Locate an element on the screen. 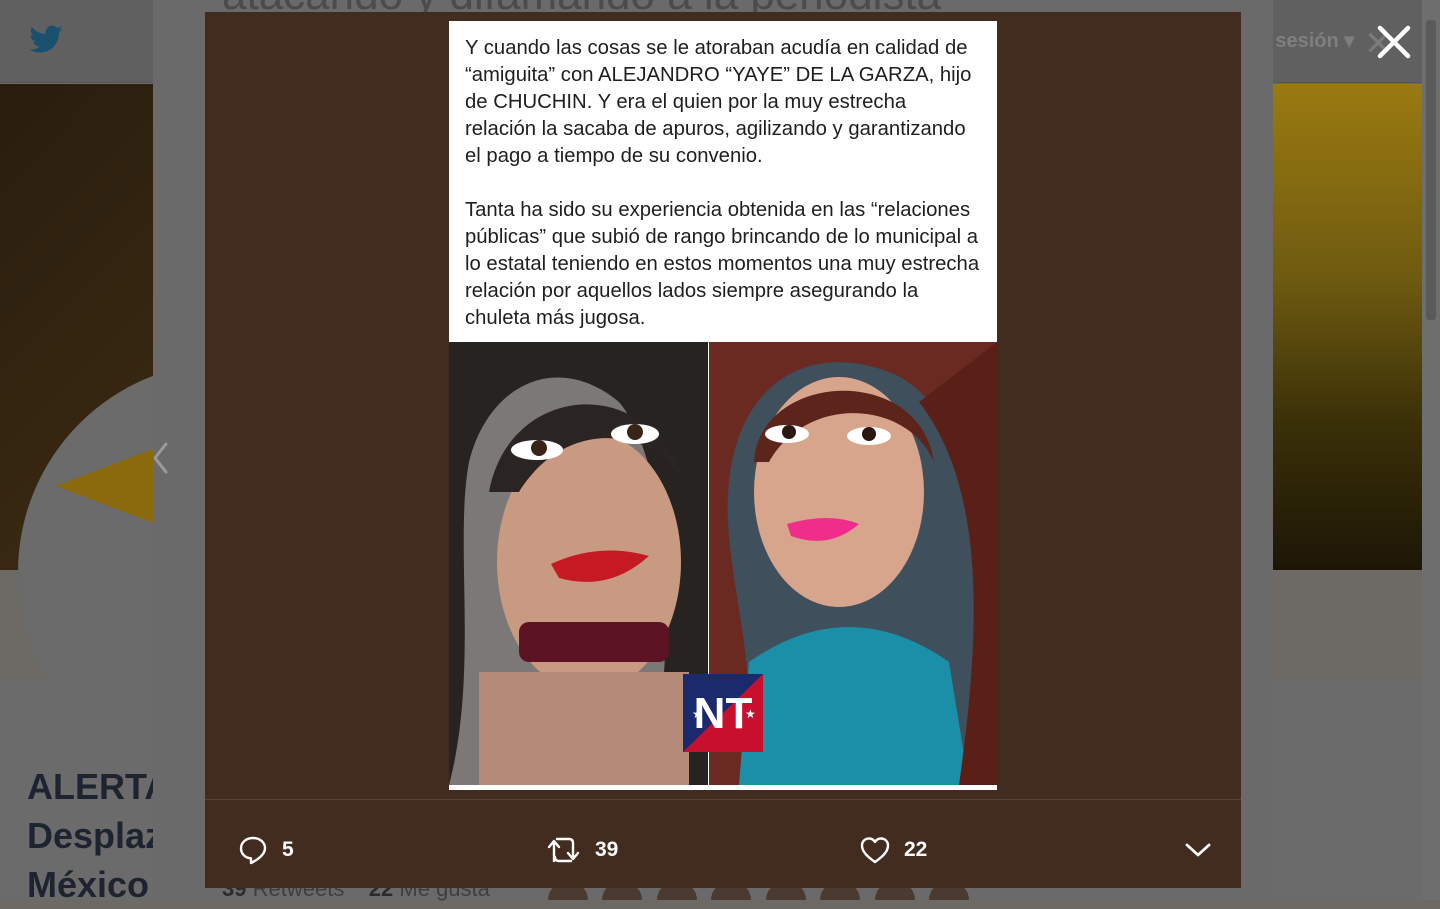 This screenshot has height=909, width=1440. portrait-photo-left is located at coordinates (578, 563).